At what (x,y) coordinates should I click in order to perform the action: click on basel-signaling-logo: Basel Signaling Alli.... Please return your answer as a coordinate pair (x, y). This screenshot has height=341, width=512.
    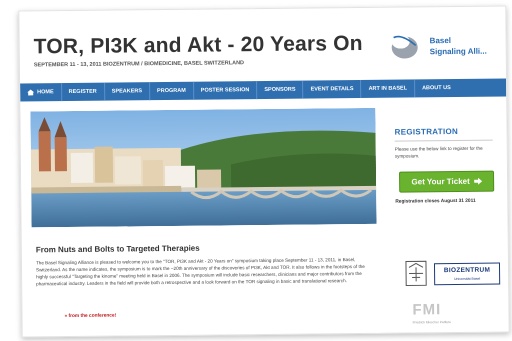
    Looking at the image, I should click on (445, 49).